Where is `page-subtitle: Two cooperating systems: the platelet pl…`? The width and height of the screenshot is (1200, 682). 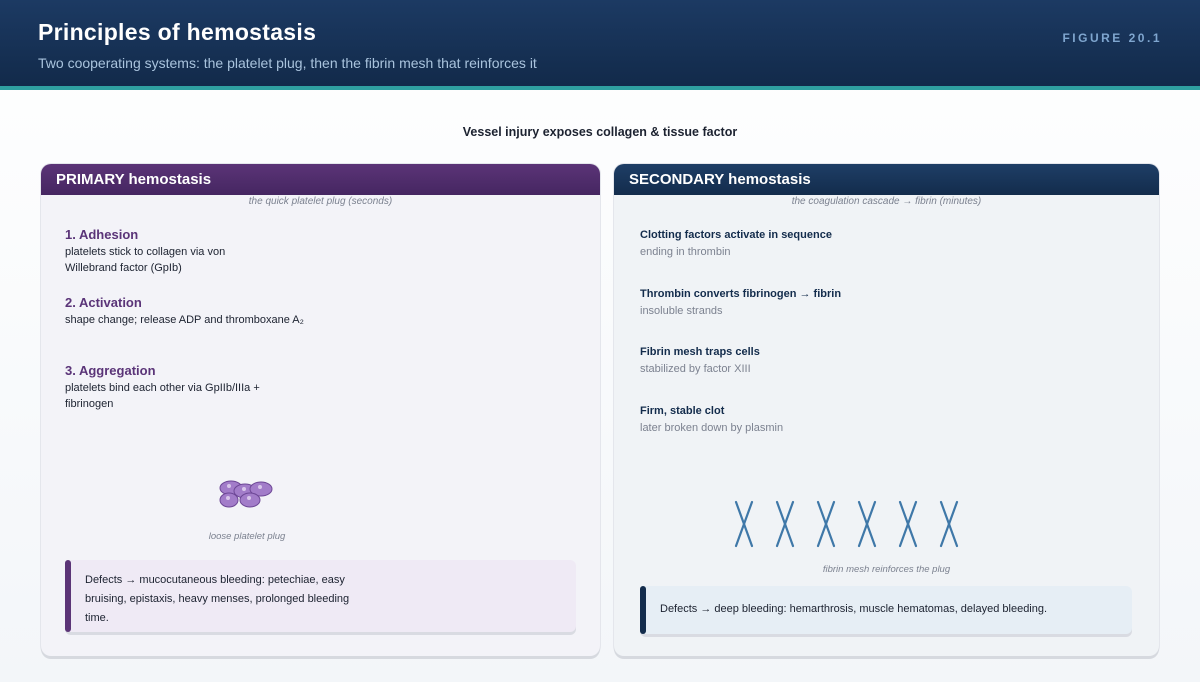 page-subtitle: Two cooperating systems: the platelet pl… is located at coordinates (287, 63).